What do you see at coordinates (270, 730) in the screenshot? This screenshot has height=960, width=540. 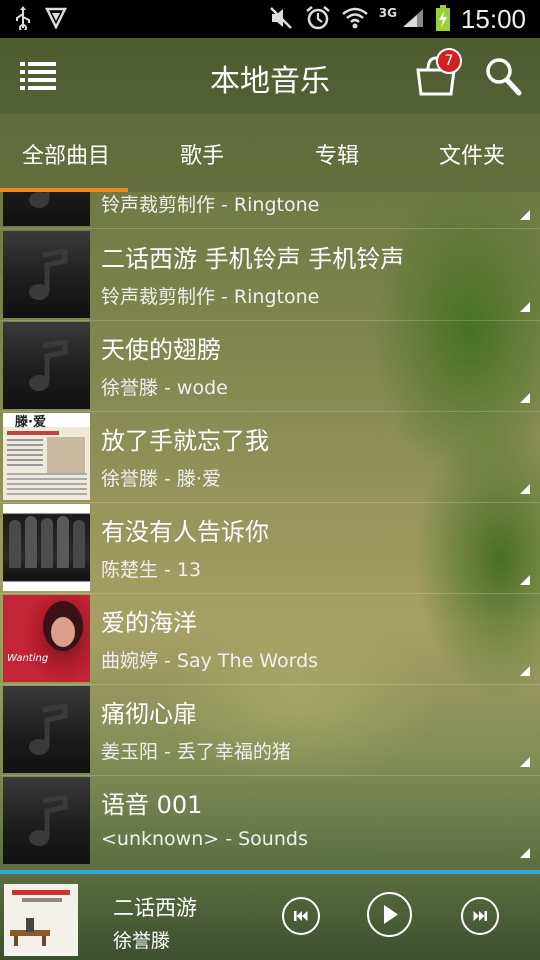 I see `list-item: 痛彻心扉 姜玉阳 - 丢了幸福的猪` at bounding box center [270, 730].